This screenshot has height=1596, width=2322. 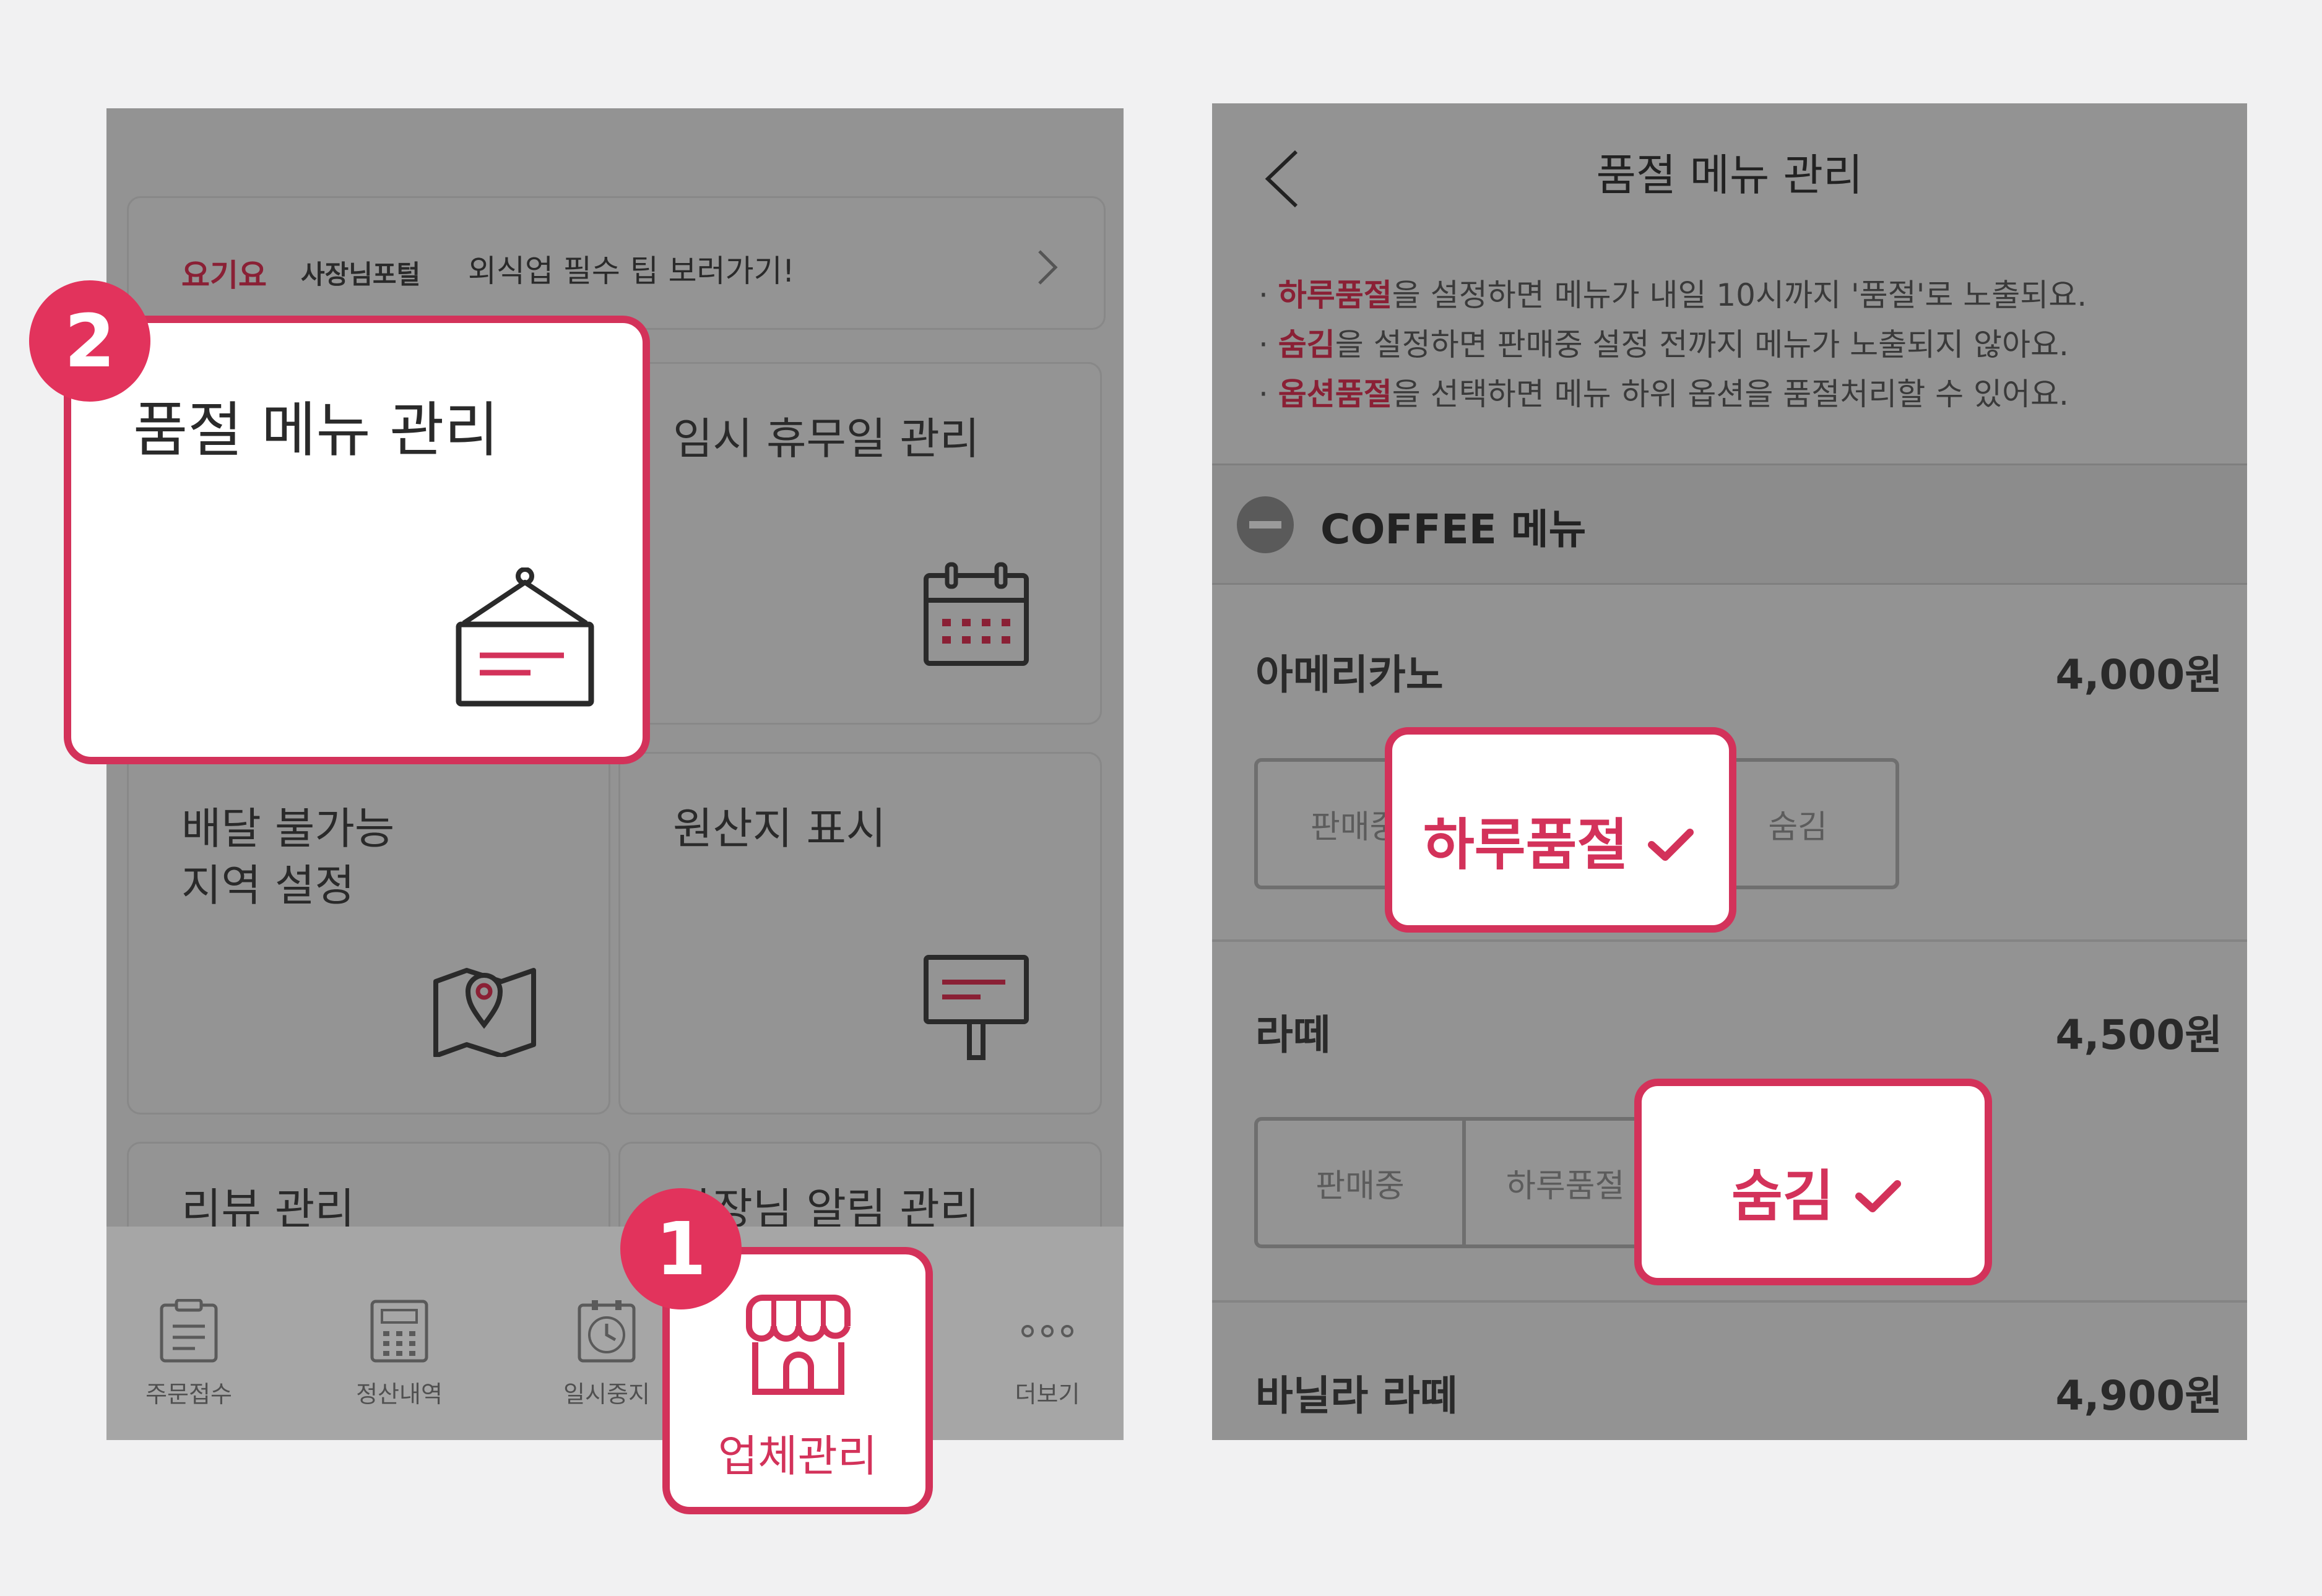 I want to click on tab-label: 업체관리, so click(x=798, y=1456).